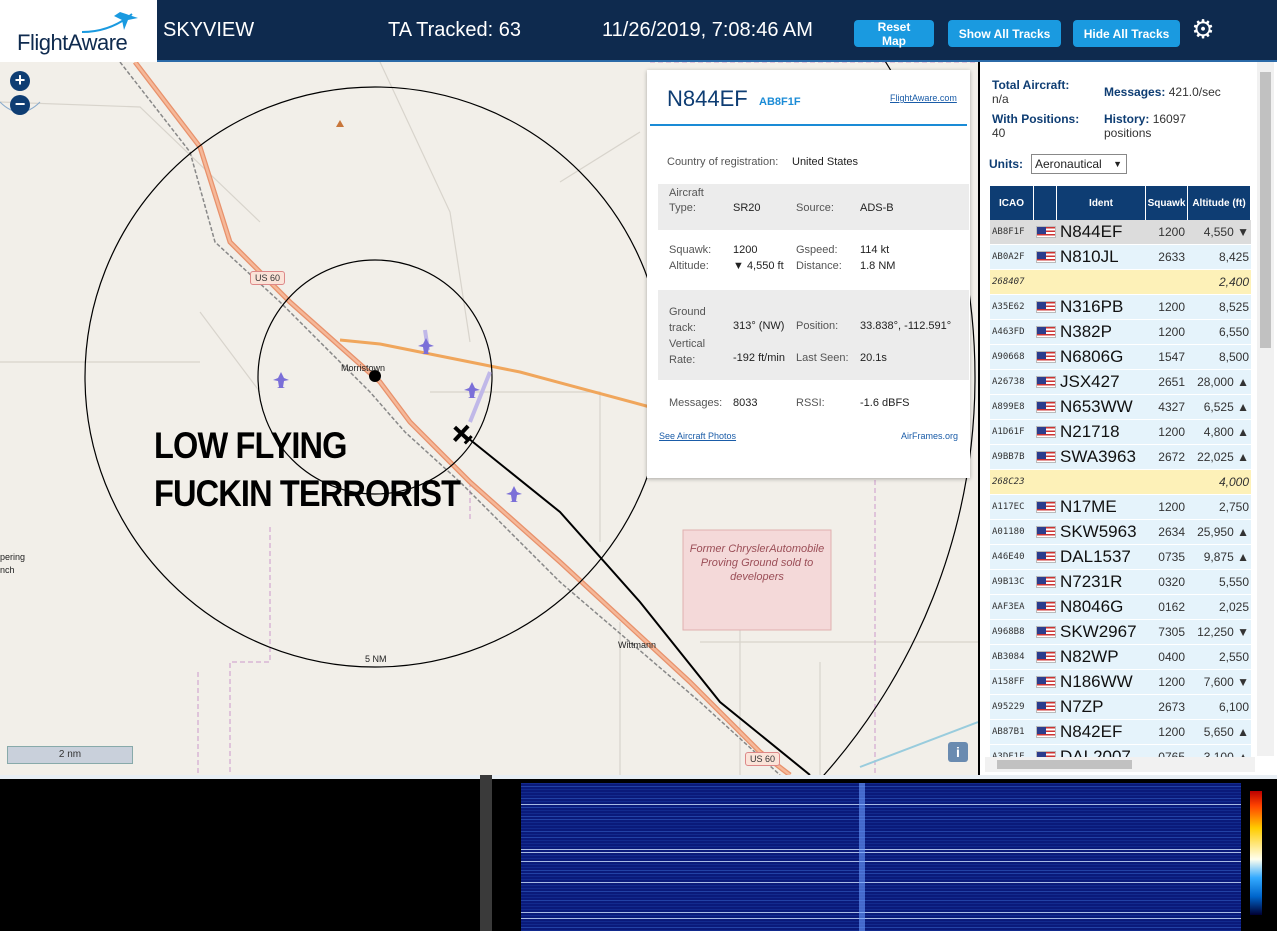 The height and width of the screenshot is (931, 1277). I want to click on country-row: Country of registration: United States, so click(813, 165).